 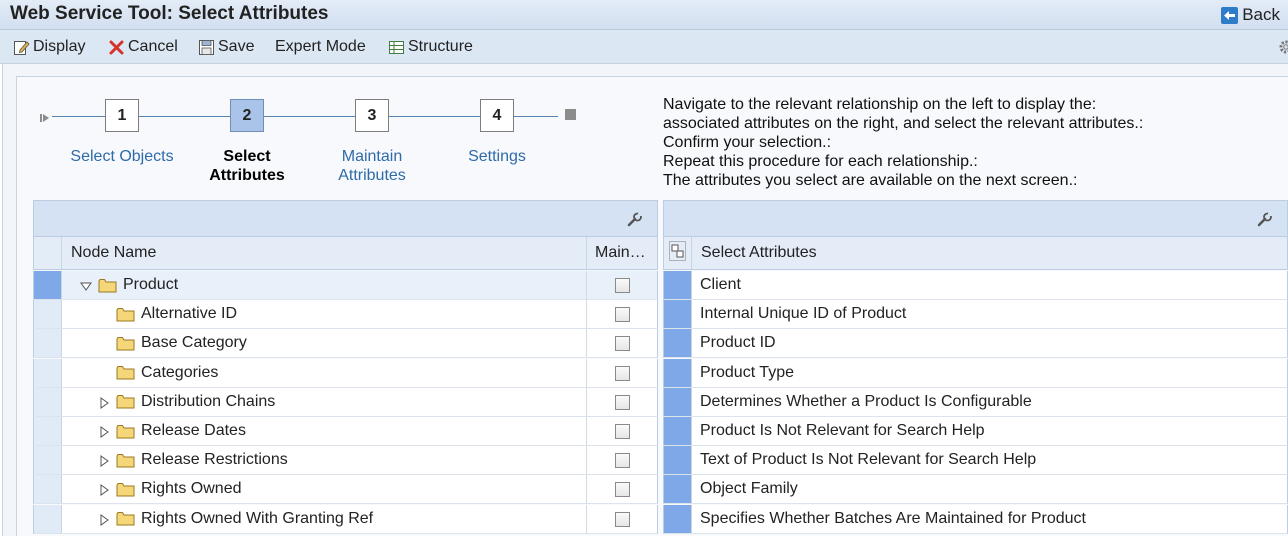 I want to click on column-header-node-name: Node Name, so click(x=324, y=253).